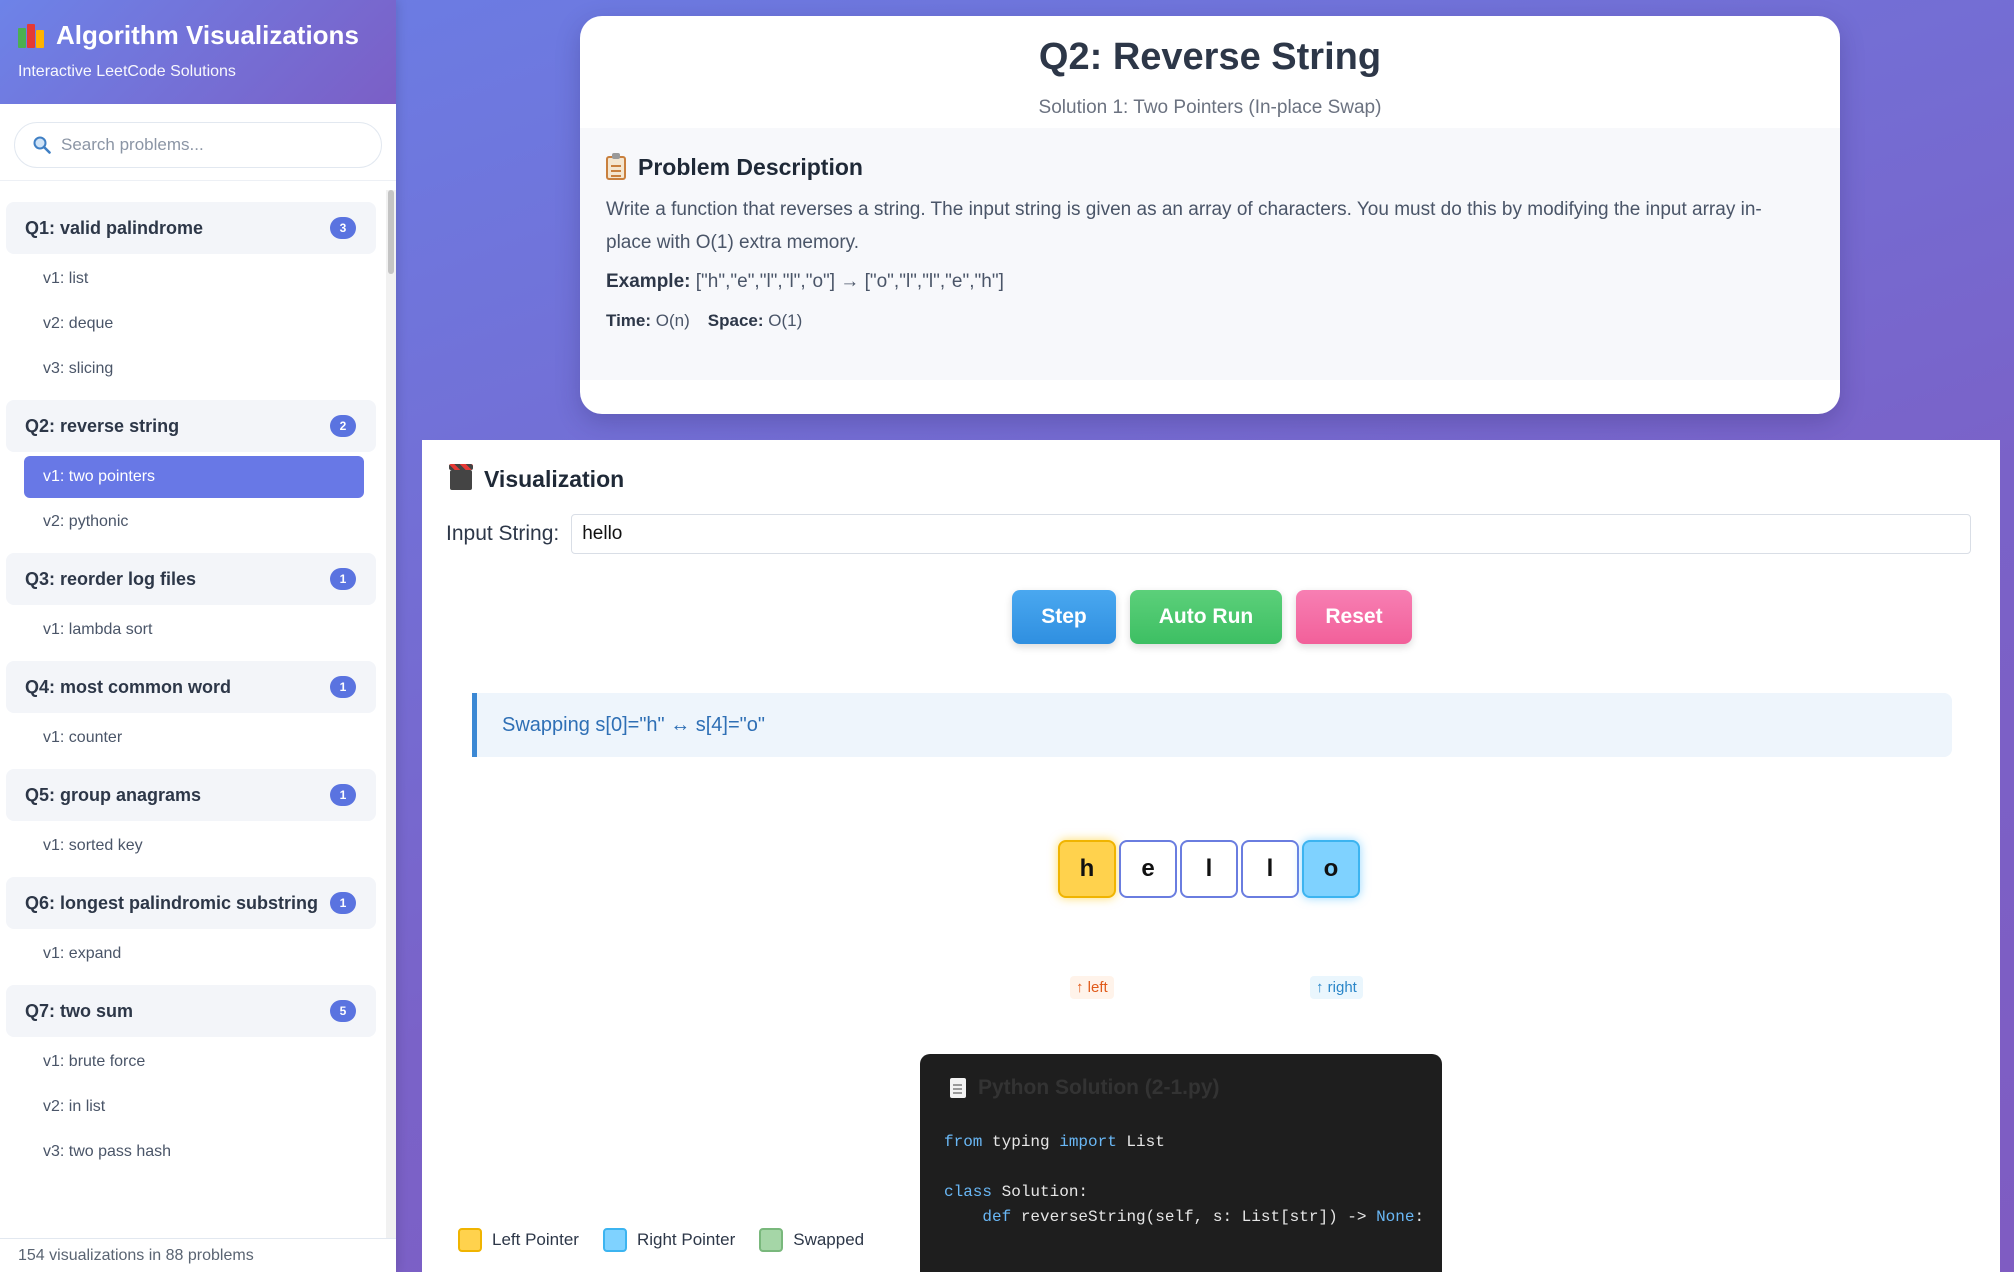 The width and height of the screenshot is (2014, 1272). Describe the element at coordinates (194, 630) in the screenshot. I see `version-item: v1: lambda sort` at that location.